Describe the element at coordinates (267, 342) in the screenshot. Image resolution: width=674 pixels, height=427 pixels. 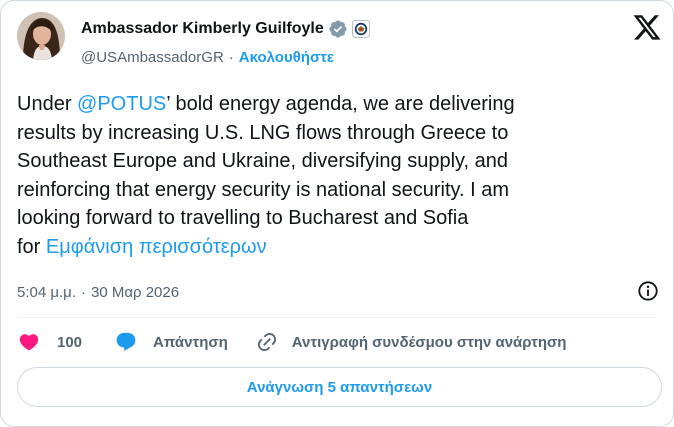
I see `link-icon` at that location.